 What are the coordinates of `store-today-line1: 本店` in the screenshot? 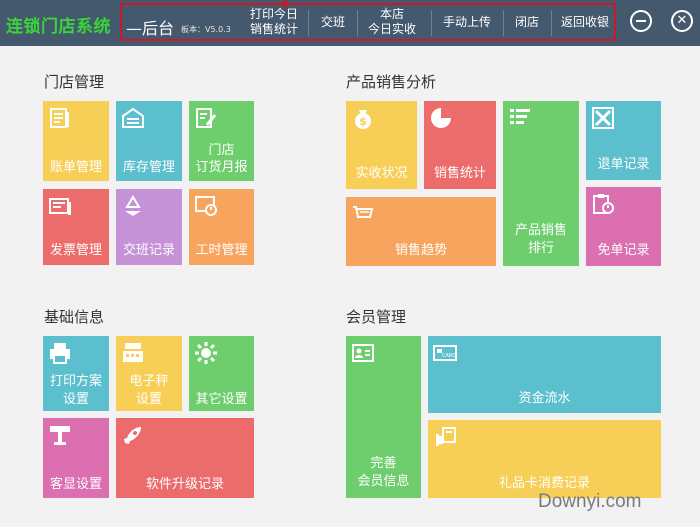 It's located at (391, 14).